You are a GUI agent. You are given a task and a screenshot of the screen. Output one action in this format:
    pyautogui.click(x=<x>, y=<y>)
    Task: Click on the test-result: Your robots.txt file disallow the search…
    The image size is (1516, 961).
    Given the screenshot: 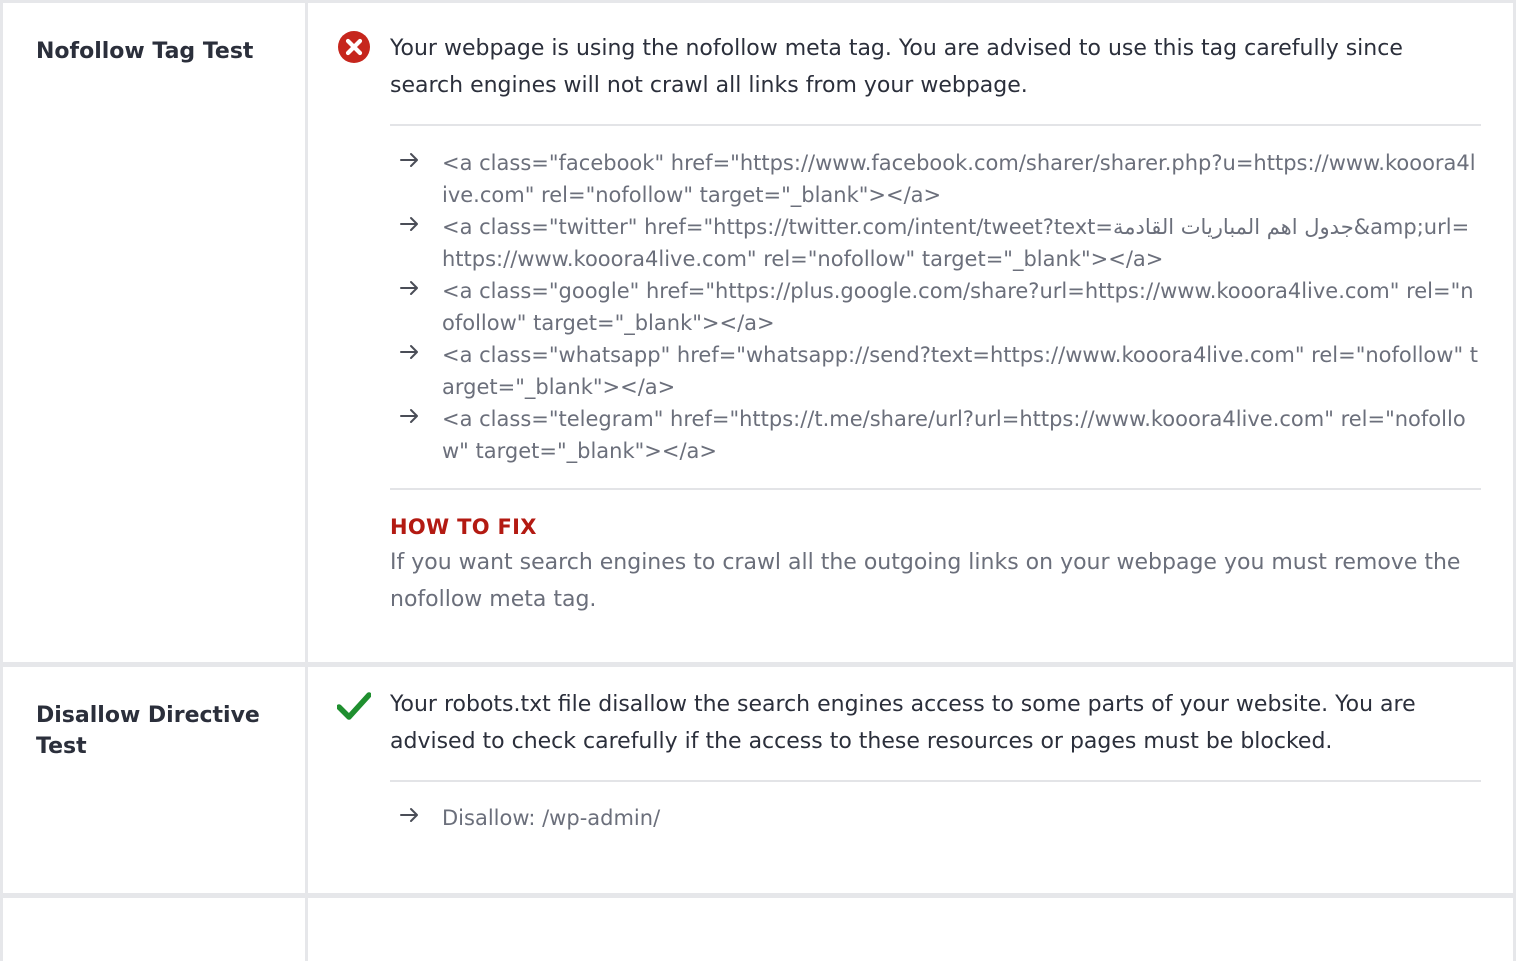 What is the action you would take?
    pyautogui.click(x=894, y=713)
    